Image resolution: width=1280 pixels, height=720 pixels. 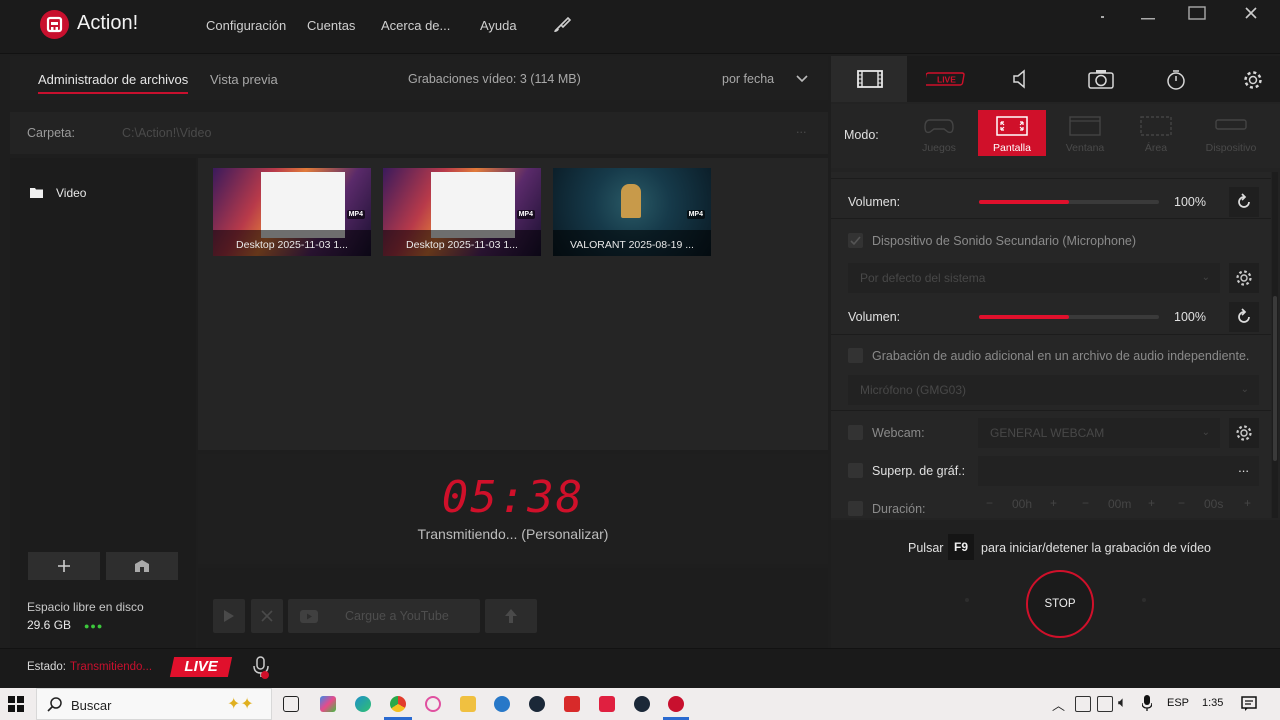 What do you see at coordinates (261, 668) in the screenshot?
I see `microphone-toggle` at bounding box center [261, 668].